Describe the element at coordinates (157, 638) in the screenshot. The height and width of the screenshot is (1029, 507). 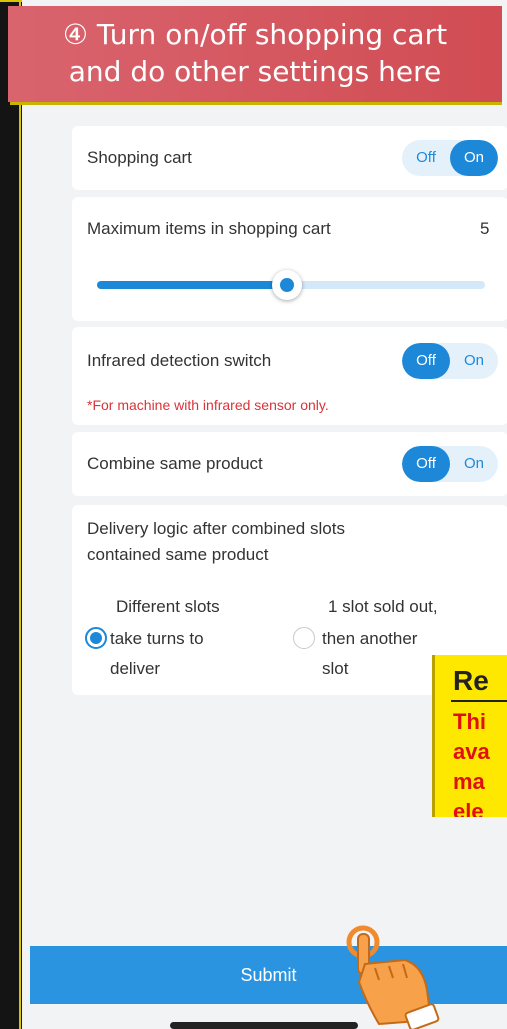
I see `option1-line2: take turns to` at that location.